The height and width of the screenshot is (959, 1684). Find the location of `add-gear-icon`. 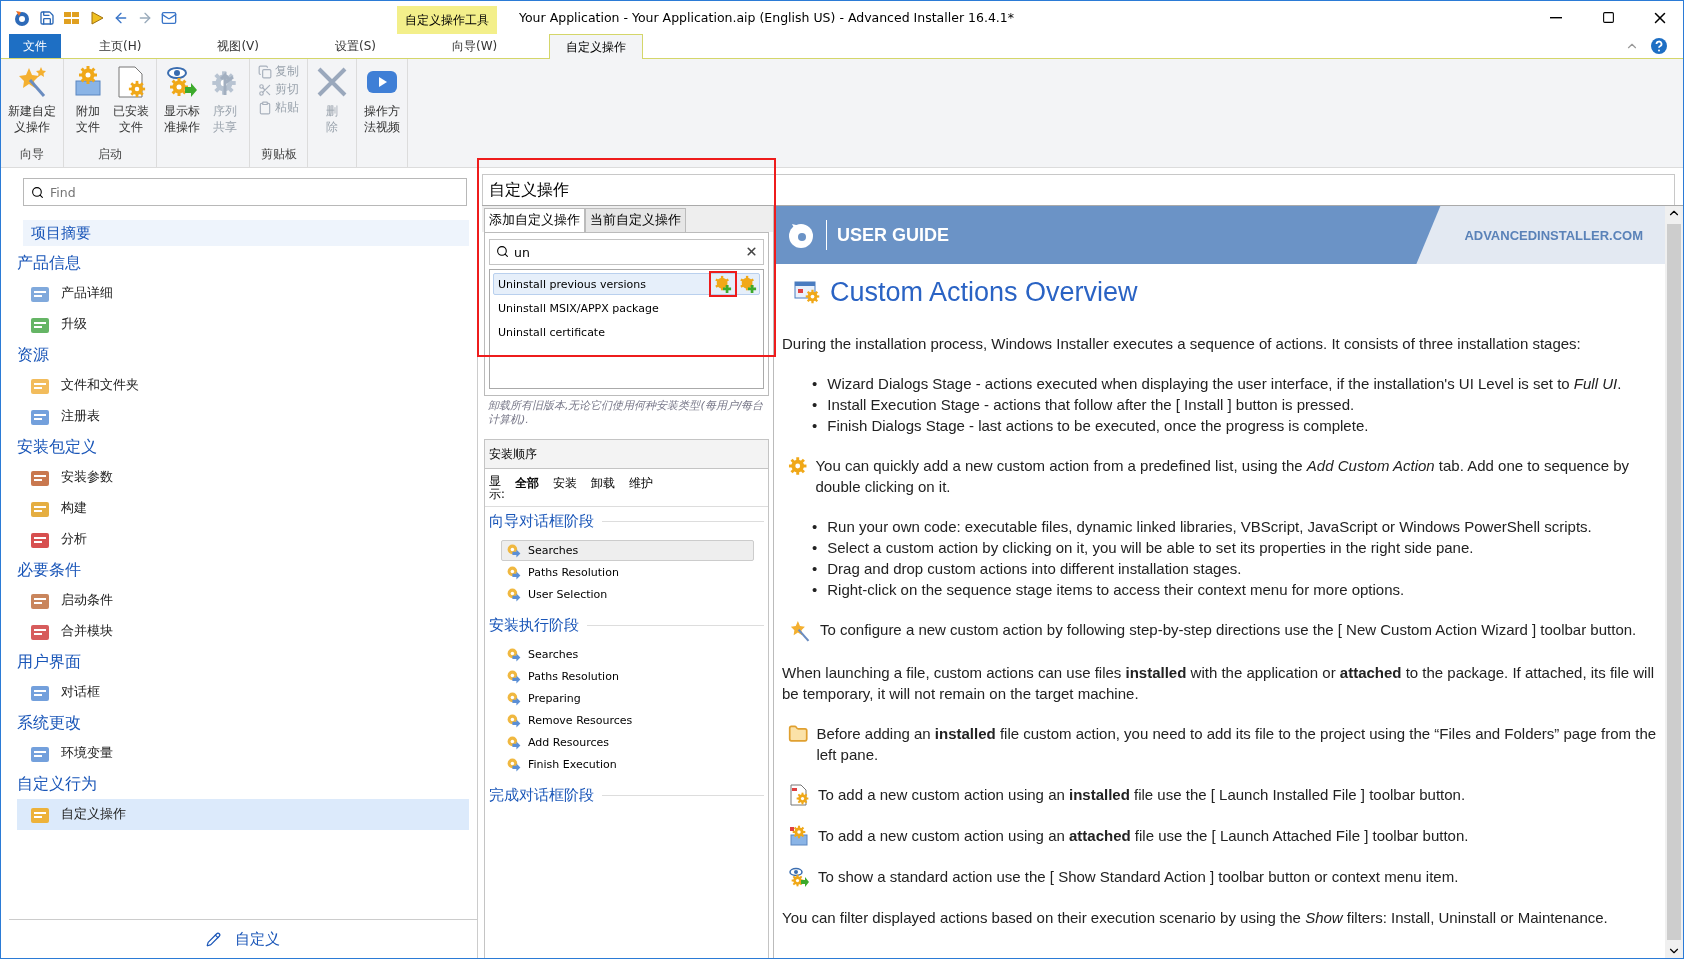

add-gear-icon is located at coordinates (723, 284).